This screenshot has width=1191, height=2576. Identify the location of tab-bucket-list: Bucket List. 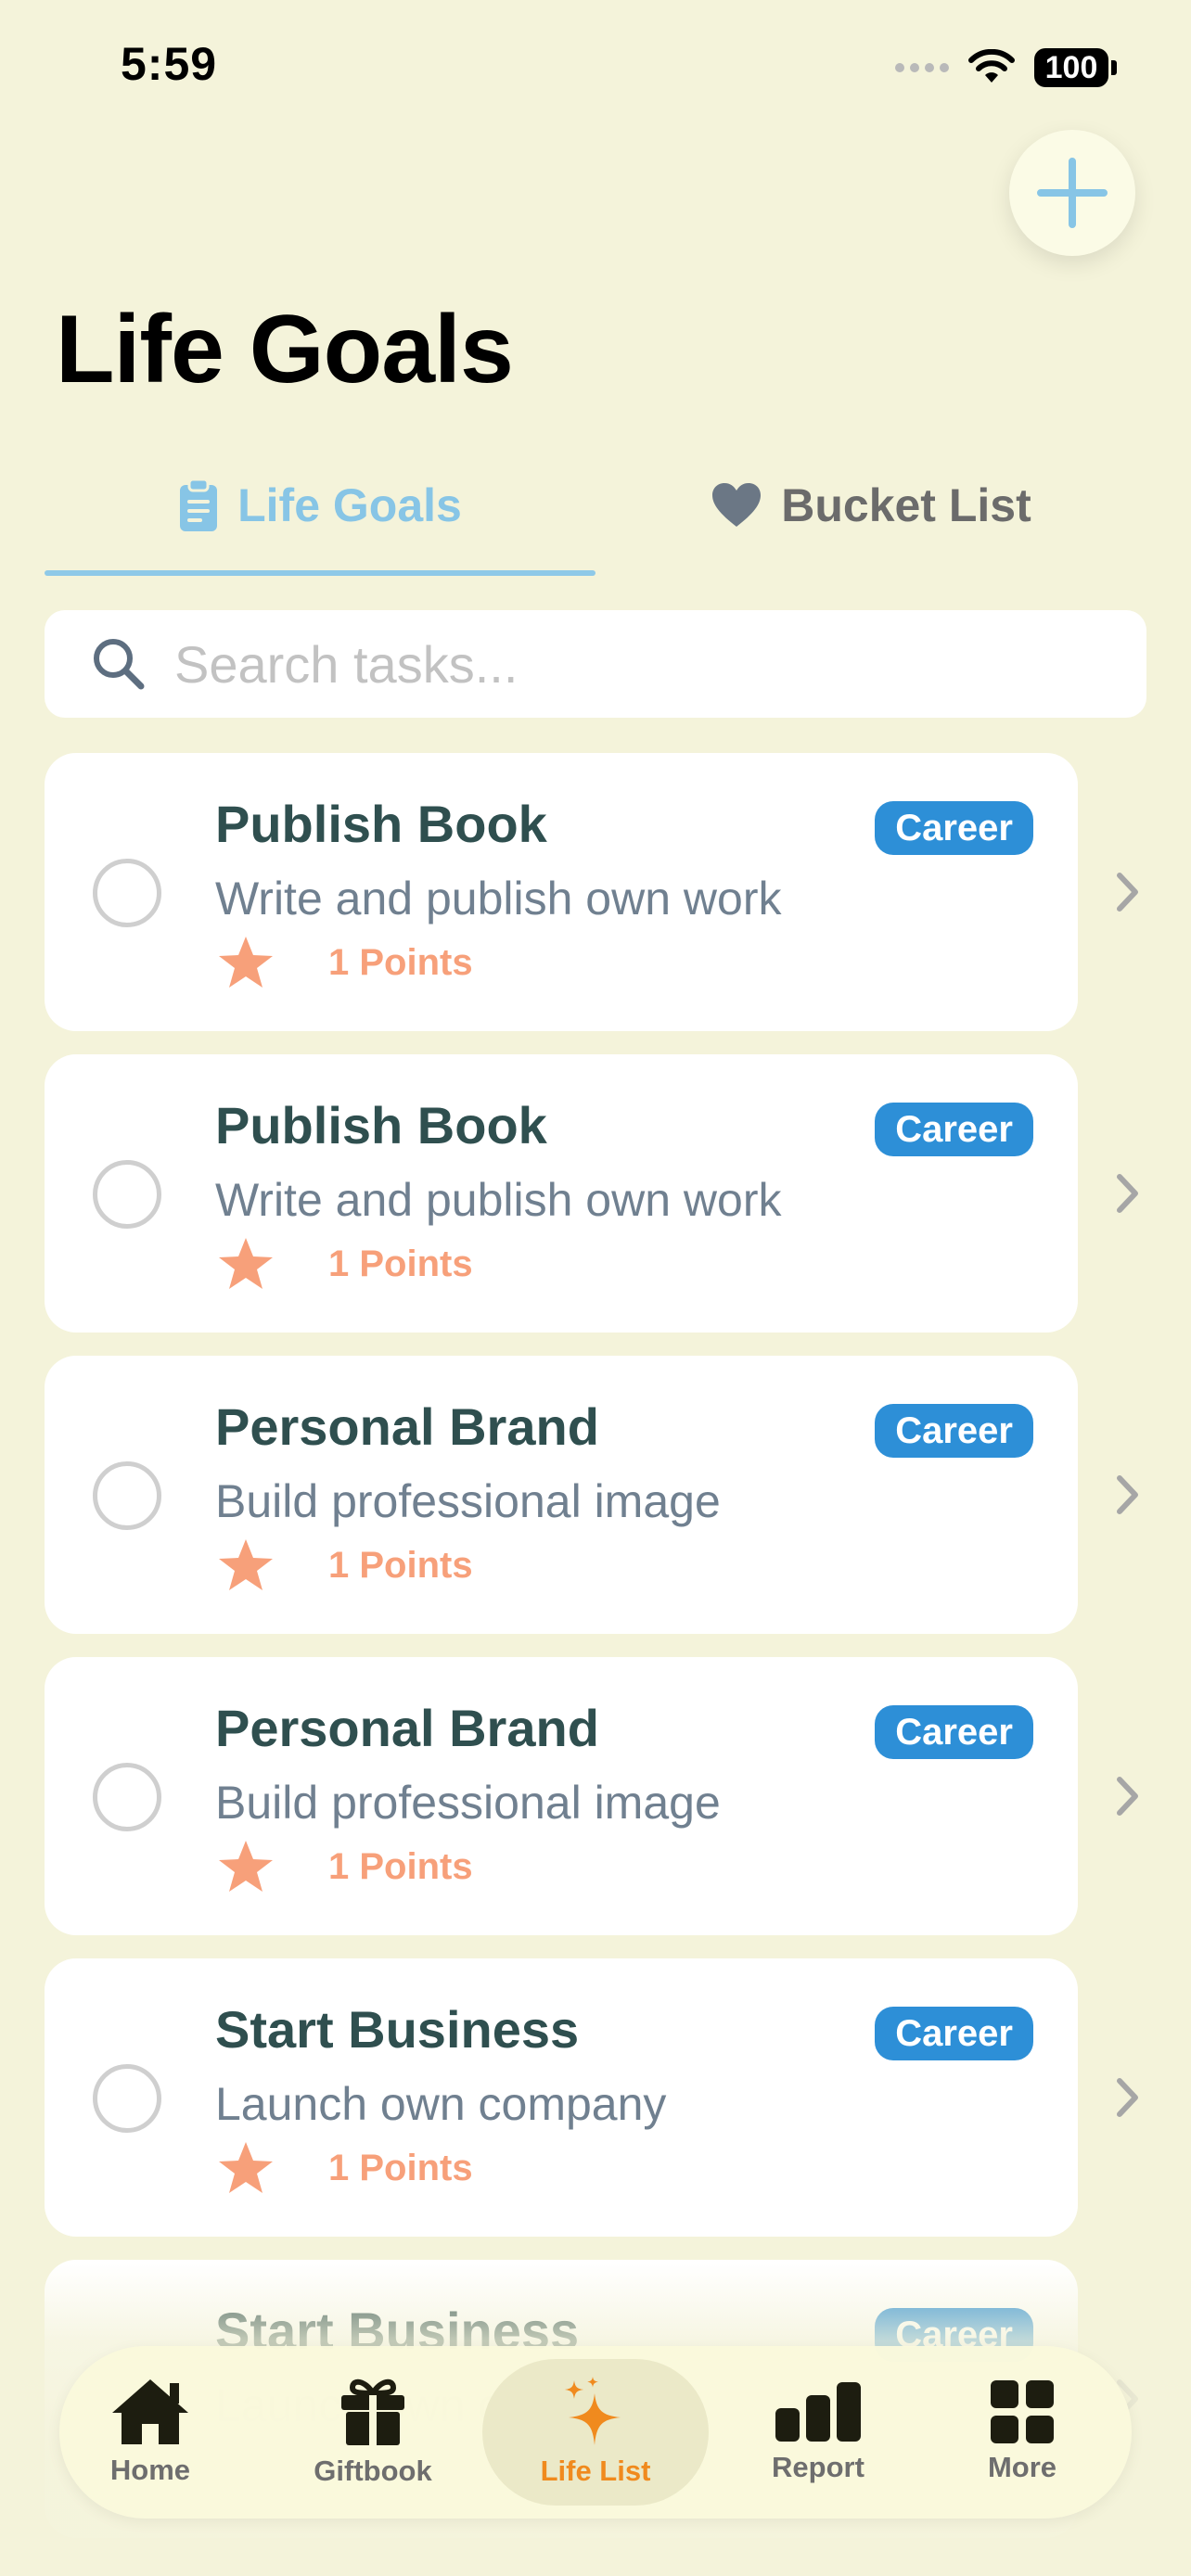
(871, 505).